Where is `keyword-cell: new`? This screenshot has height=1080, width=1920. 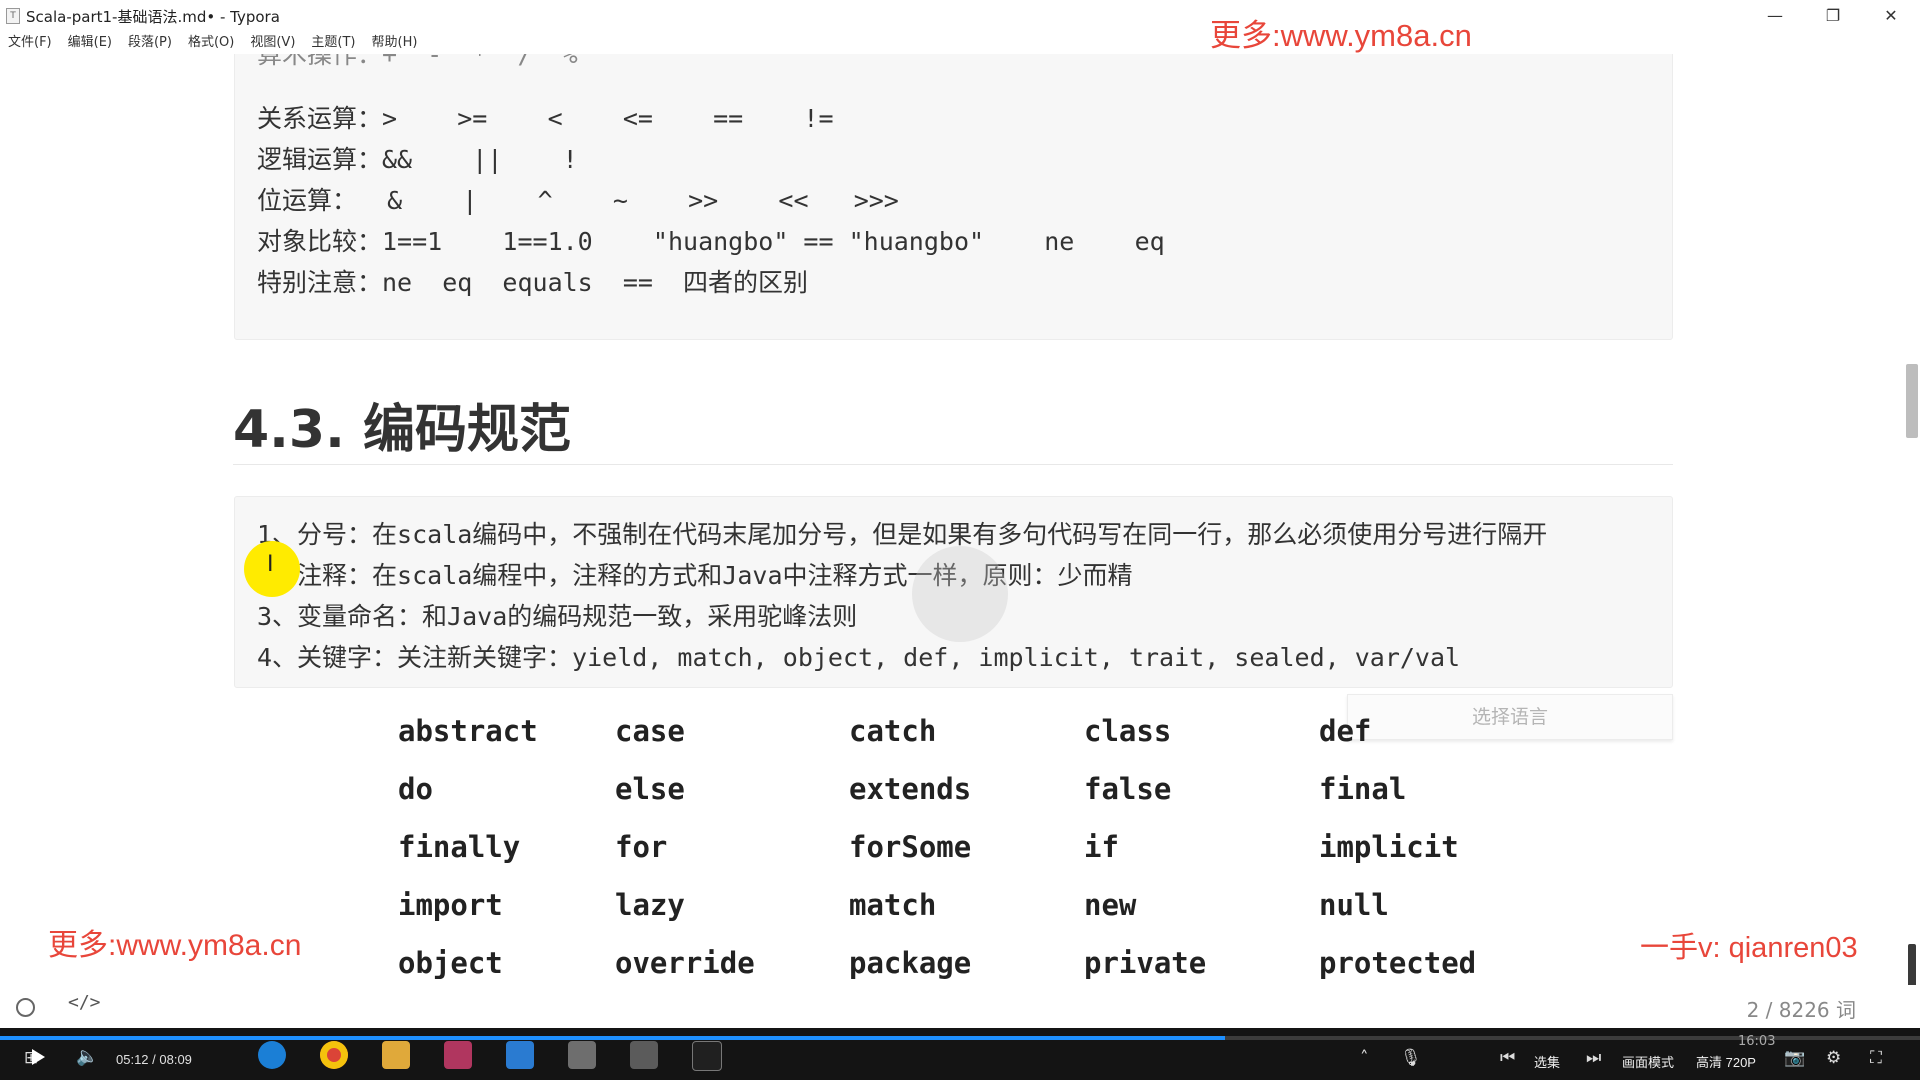
keyword-cell: new is located at coordinates (1110, 905).